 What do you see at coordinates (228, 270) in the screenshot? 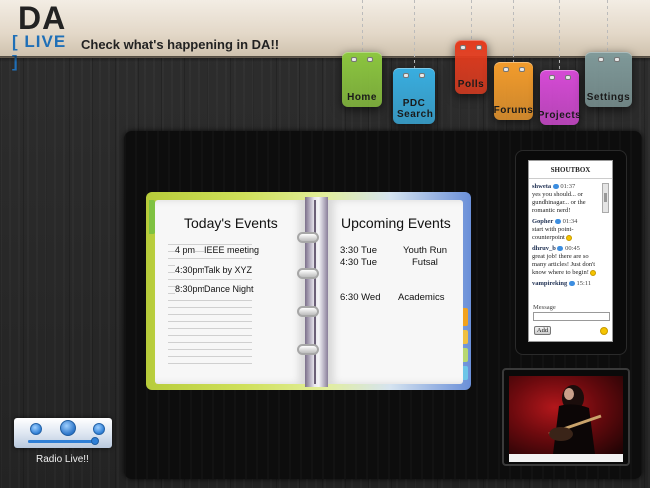
I see `today-event-name: Talk by XYZ` at bounding box center [228, 270].